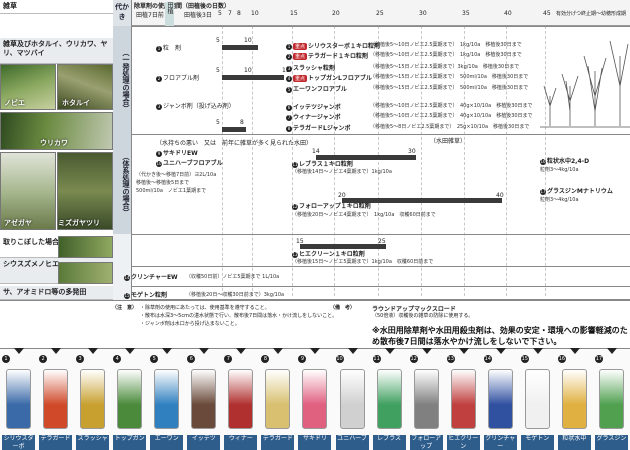 The height and width of the screenshot is (450, 630). What do you see at coordinates (169, 14) in the screenshot?
I see `tick-taue: 田植` at bounding box center [169, 14].